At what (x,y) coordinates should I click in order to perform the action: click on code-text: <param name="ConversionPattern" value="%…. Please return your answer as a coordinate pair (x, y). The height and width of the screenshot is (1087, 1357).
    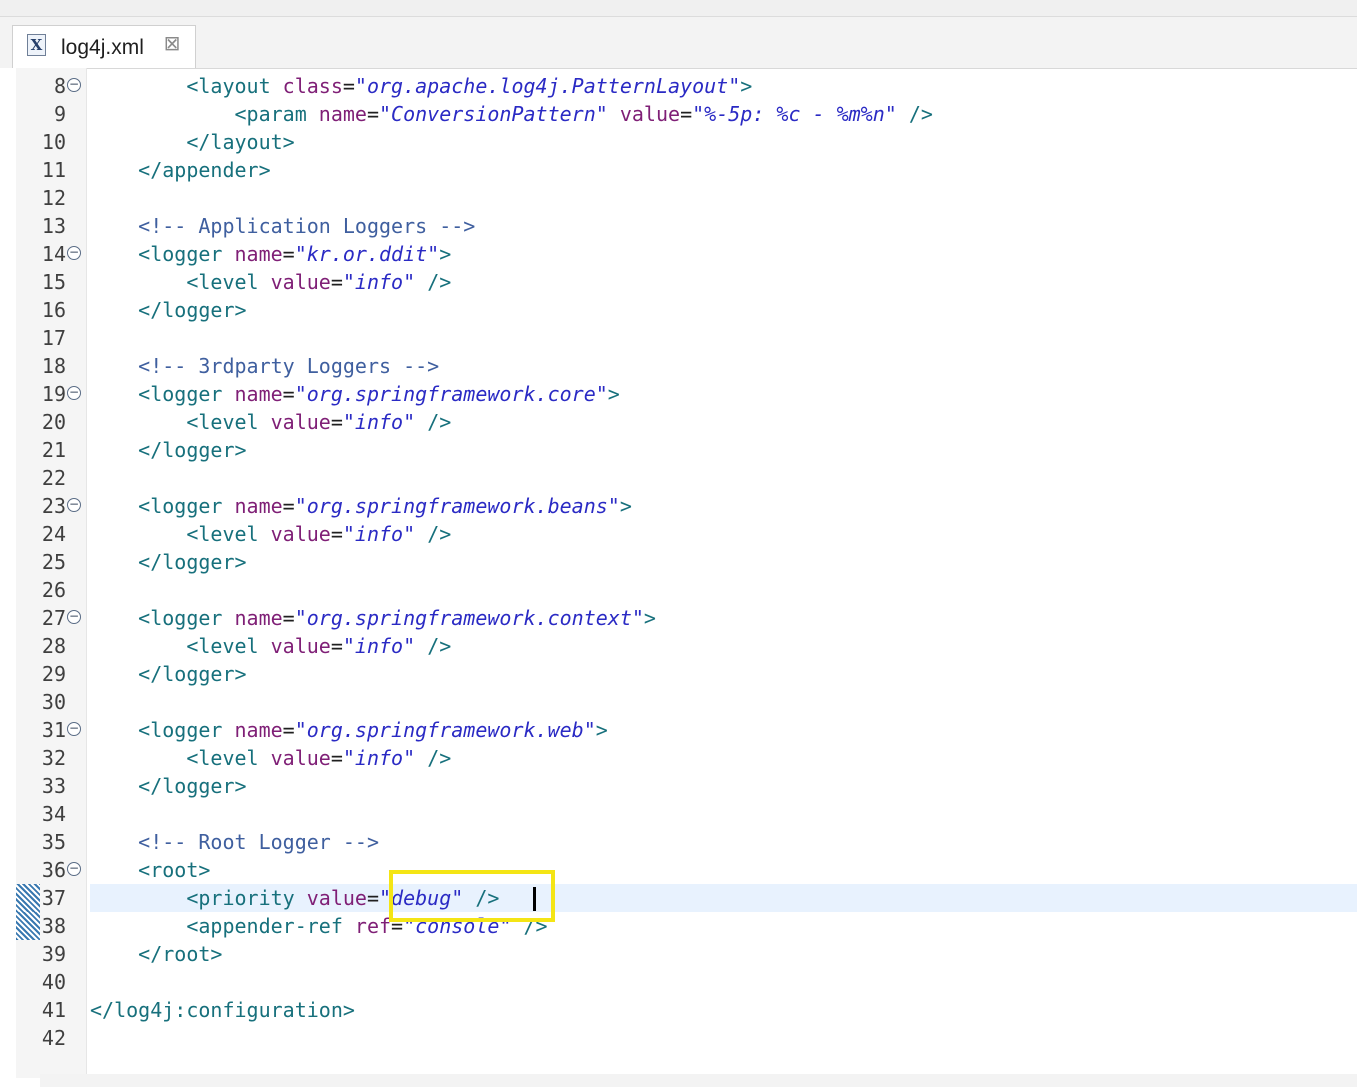
    Looking at the image, I should click on (511, 114).